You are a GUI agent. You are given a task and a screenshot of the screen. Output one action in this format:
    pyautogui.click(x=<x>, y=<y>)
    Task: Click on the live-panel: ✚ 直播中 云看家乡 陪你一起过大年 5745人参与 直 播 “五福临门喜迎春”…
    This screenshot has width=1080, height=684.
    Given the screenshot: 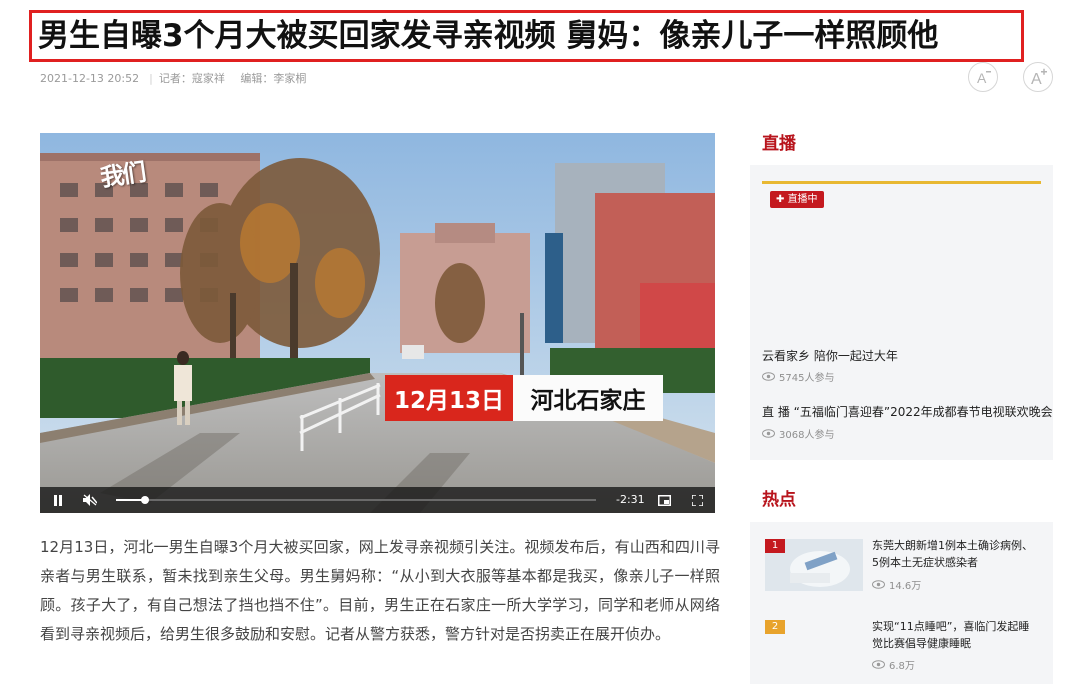 What is the action you would take?
    pyautogui.click(x=901, y=312)
    